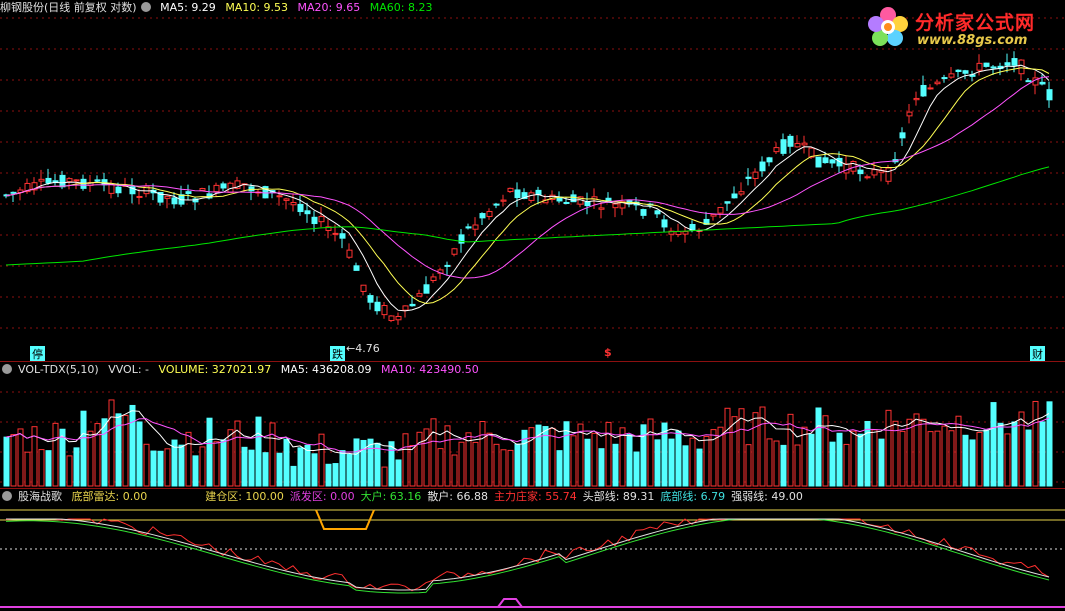  What do you see at coordinates (401, 7) in the screenshot?
I see `ma60-readout: MA60: 8.23` at bounding box center [401, 7].